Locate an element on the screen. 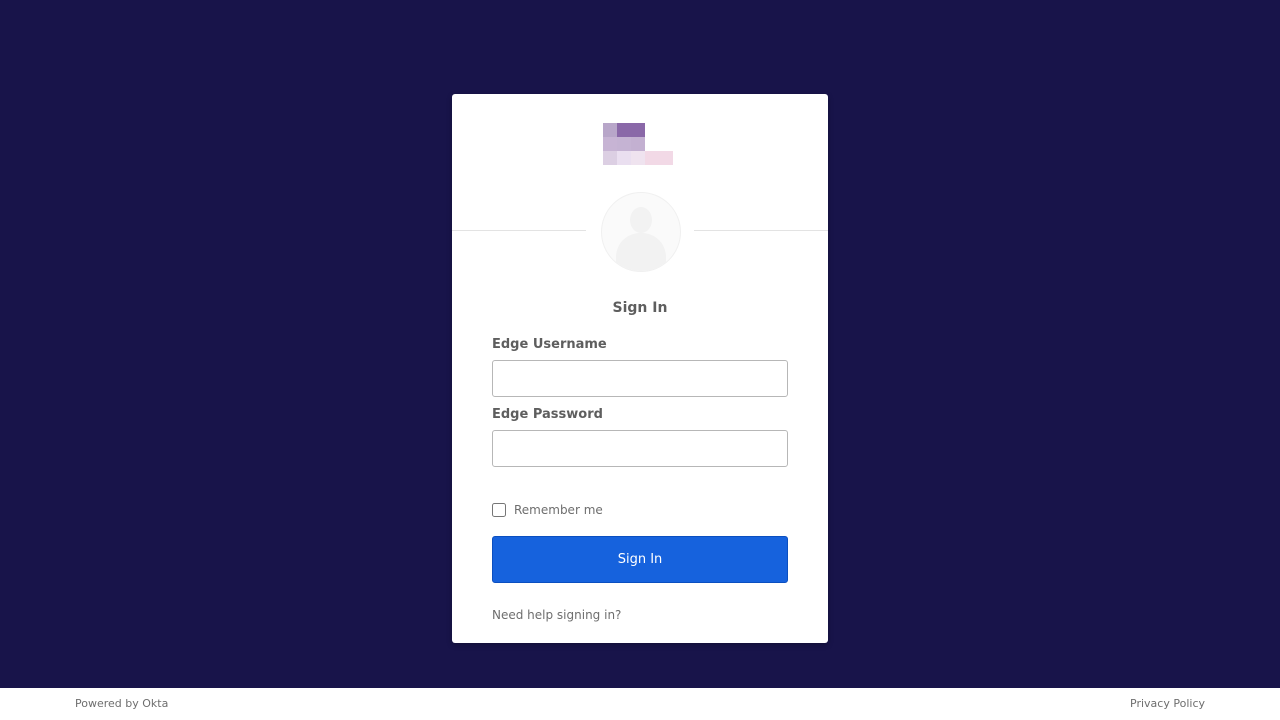 Image resolution: width=1280 pixels, height=720 pixels. org-logo is located at coordinates (638, 144).